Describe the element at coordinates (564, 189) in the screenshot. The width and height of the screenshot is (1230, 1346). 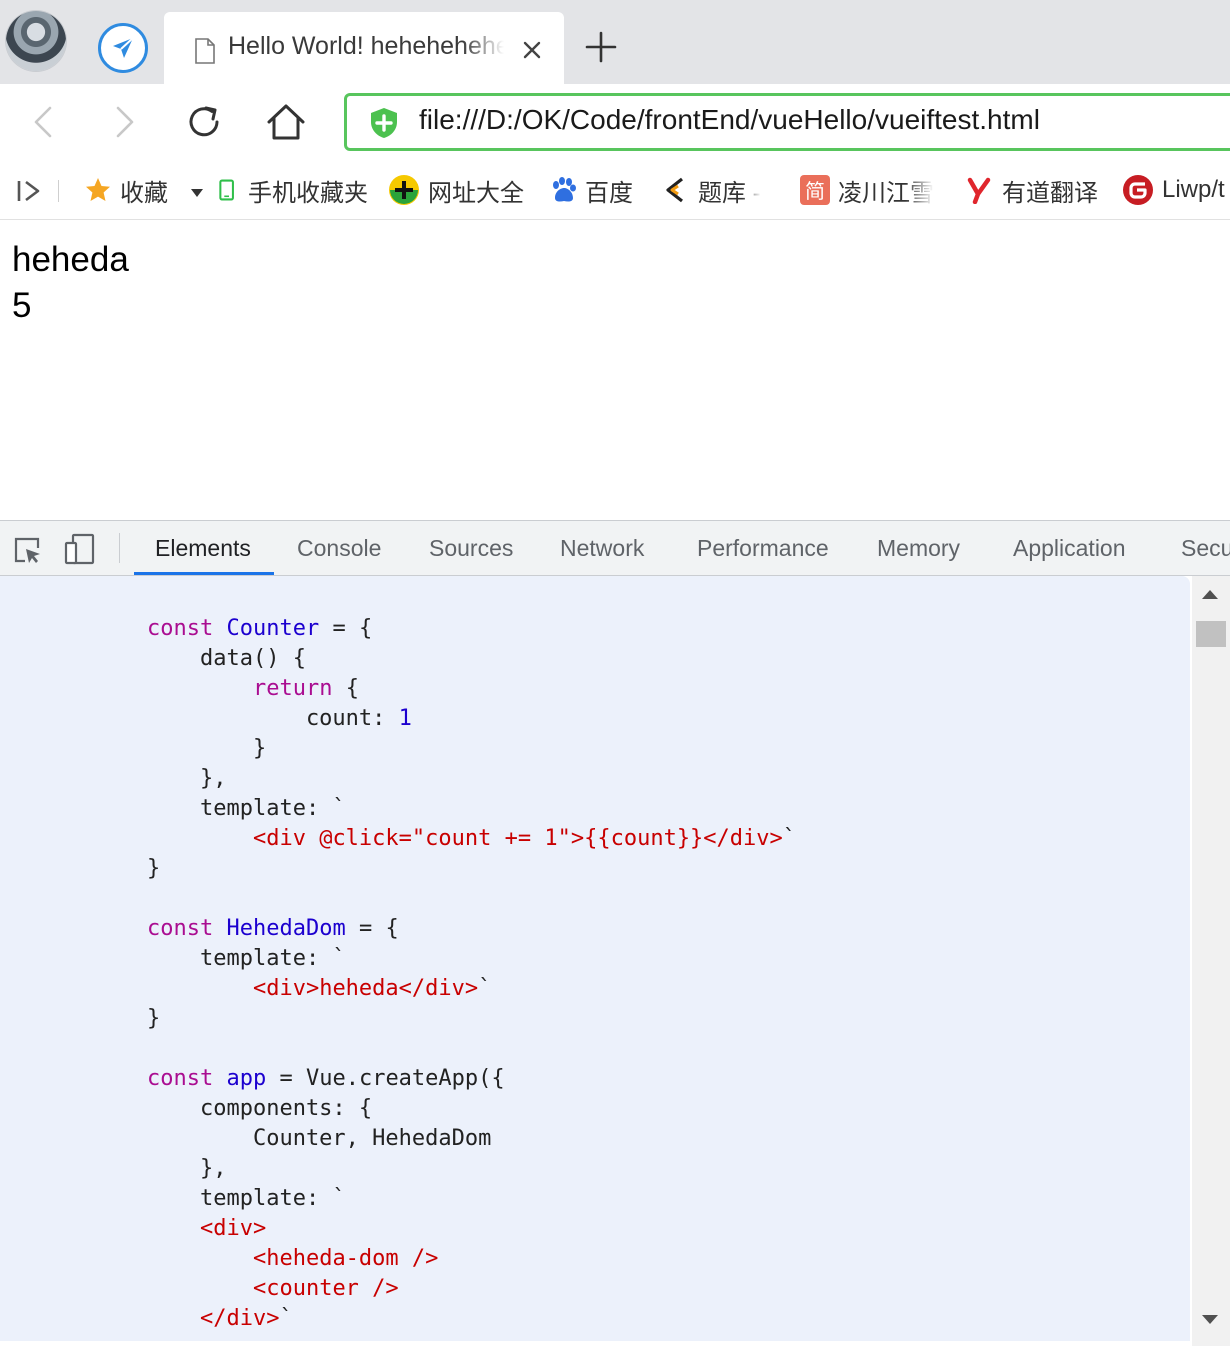
I see `baidu-paw-icon` at that location.